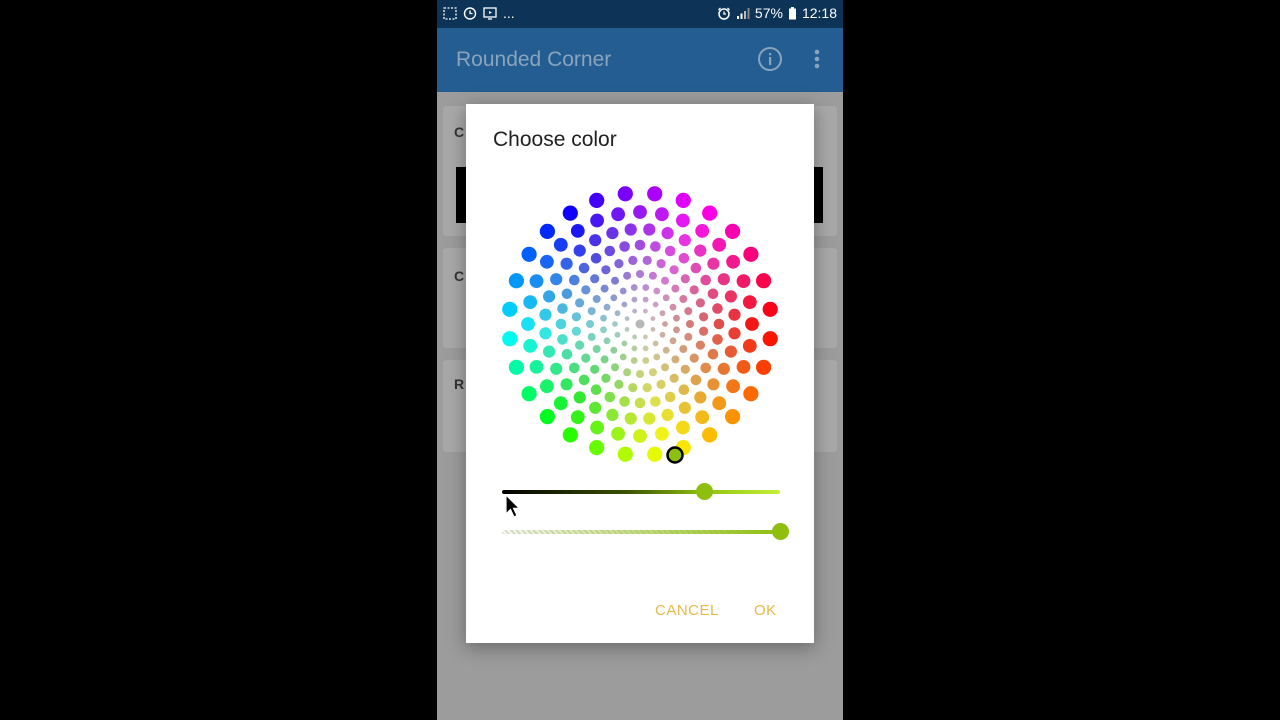  Describe the element at coordinates (770, 59) in the screenshot. I see `info-icon` at that location.